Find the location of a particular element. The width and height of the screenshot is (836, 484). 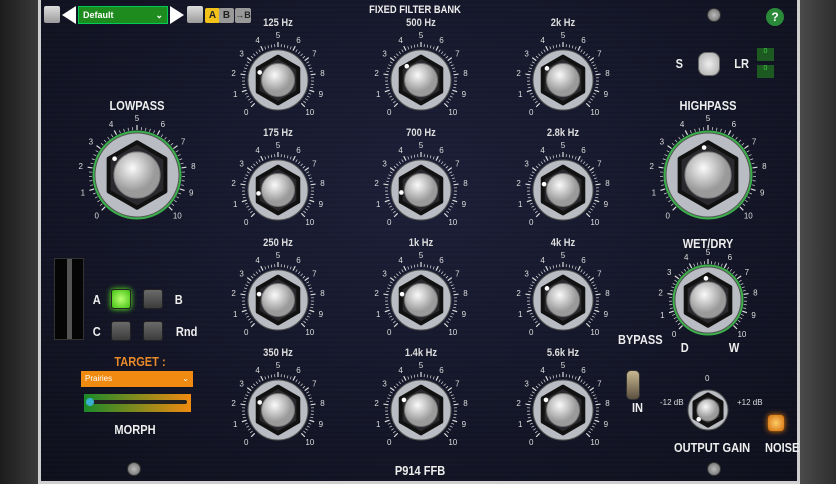

scale-label: 0 is located at coordinates (667, 215).